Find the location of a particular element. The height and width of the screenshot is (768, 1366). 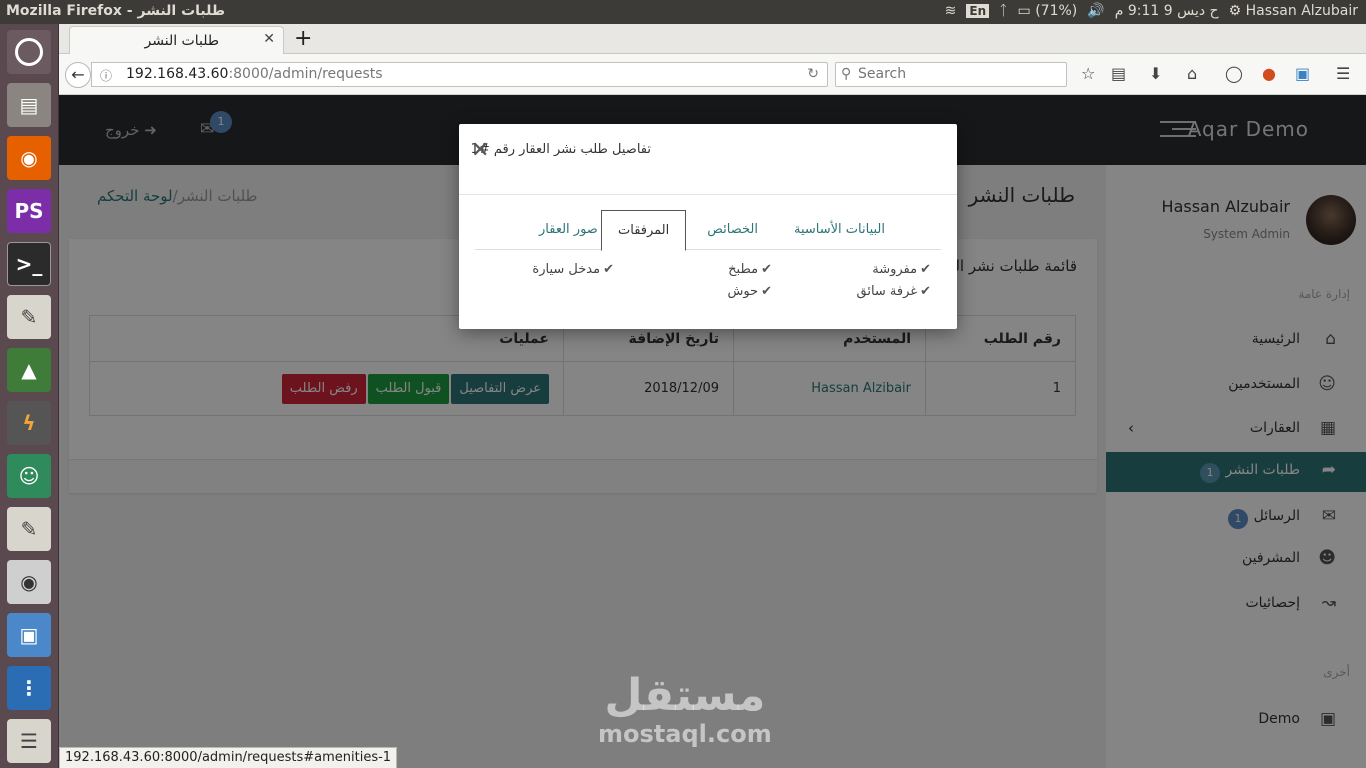

android-studio-icon: ▲ is located at coordinates (29, 370).